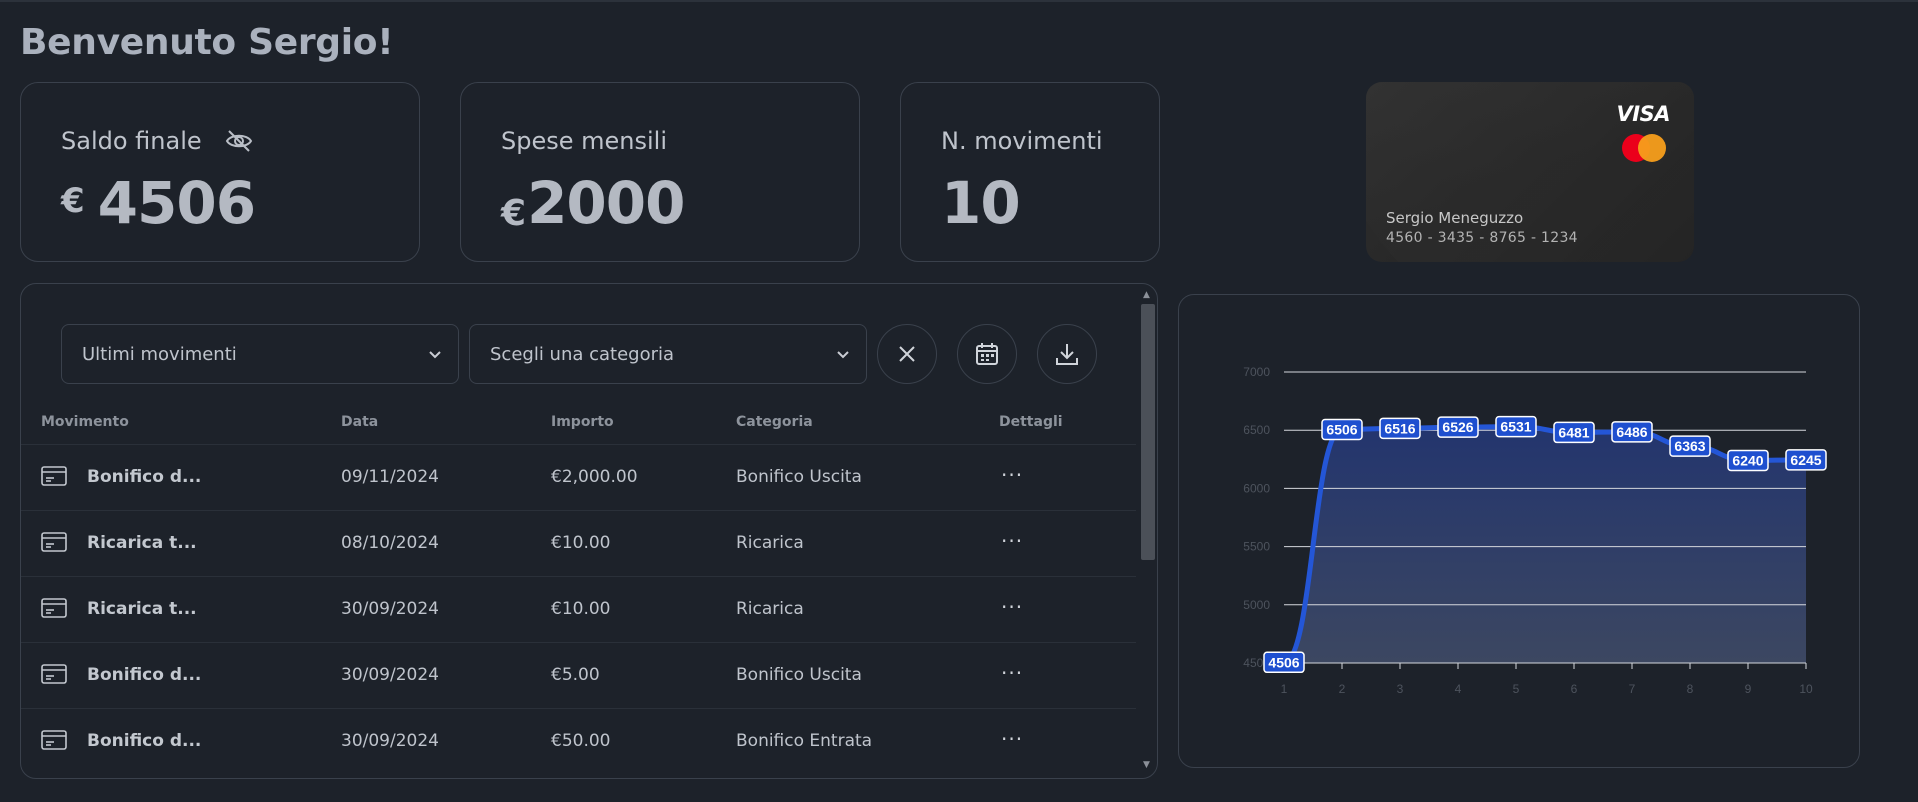  Describe the element at coordinates (1399, 428) in the screenshot. I see `data-label: 6516` at that location.